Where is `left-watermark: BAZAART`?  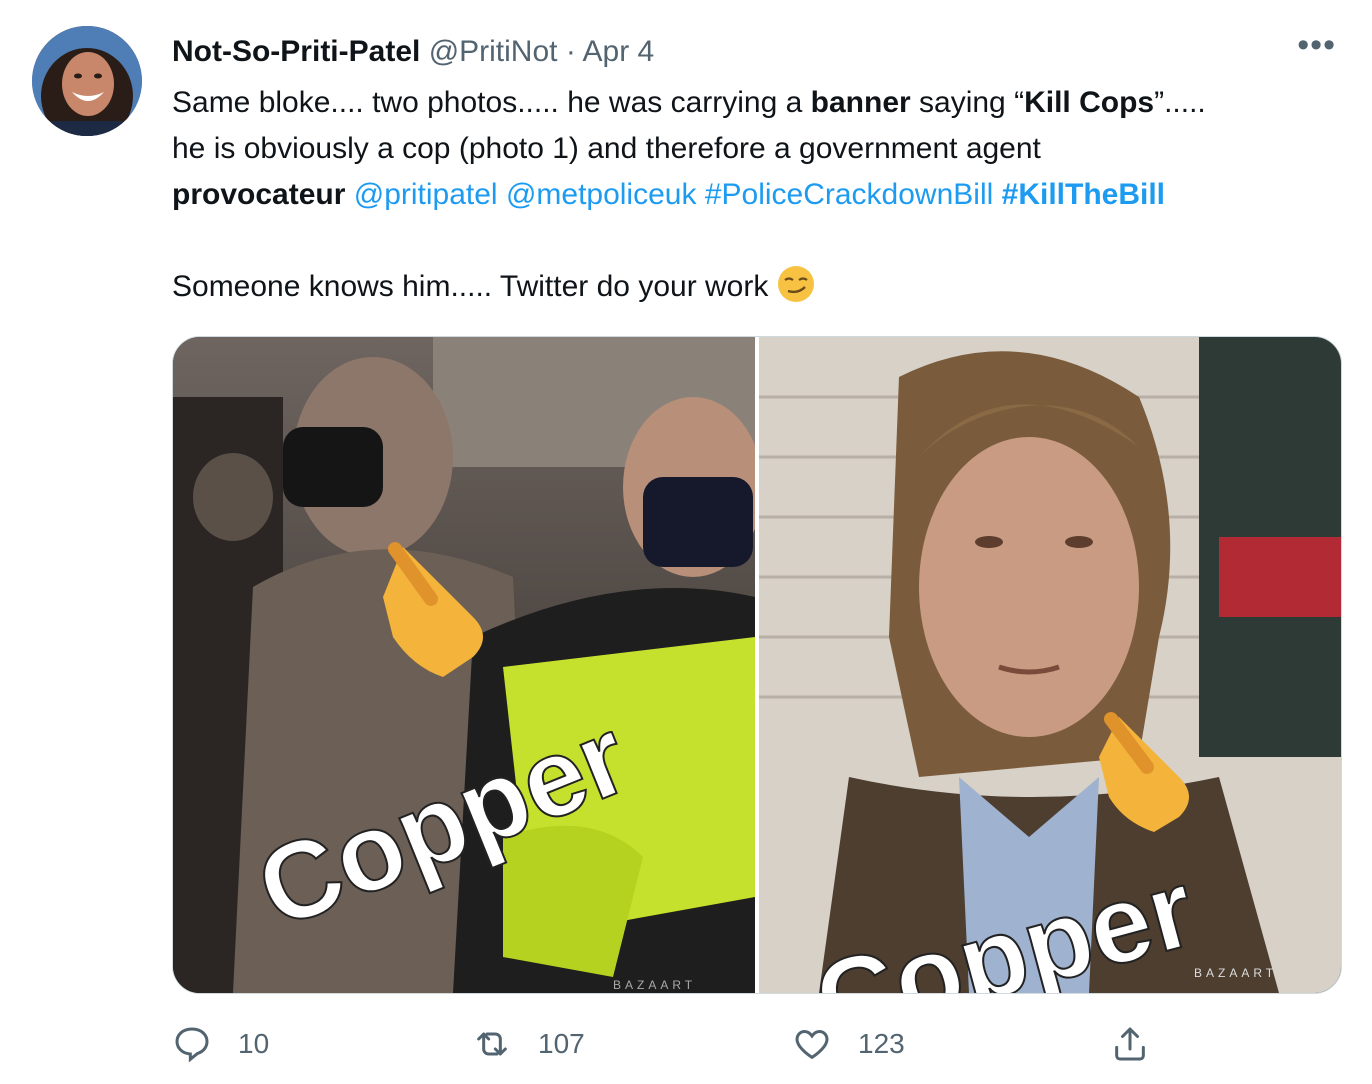
left-watermark: BAZAART is located at coordinates (654, 985).